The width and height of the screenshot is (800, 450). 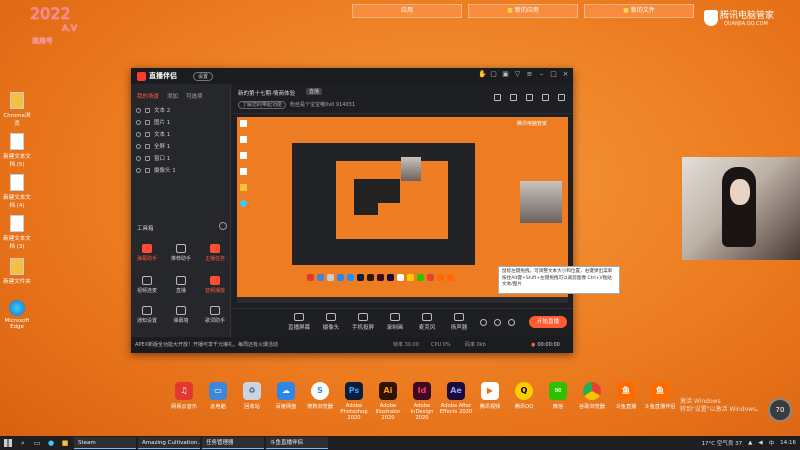 What do you see at coordinates (517, 74) in the screenshot?
I see `shirt-icon: ▽` at bounding box center [517, 74].